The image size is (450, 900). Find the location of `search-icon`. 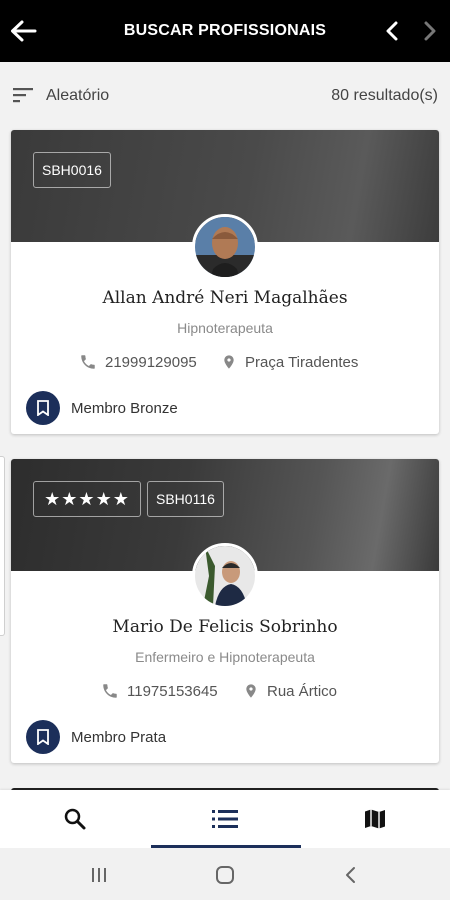

search-icon is located at coordinates (75, 819).